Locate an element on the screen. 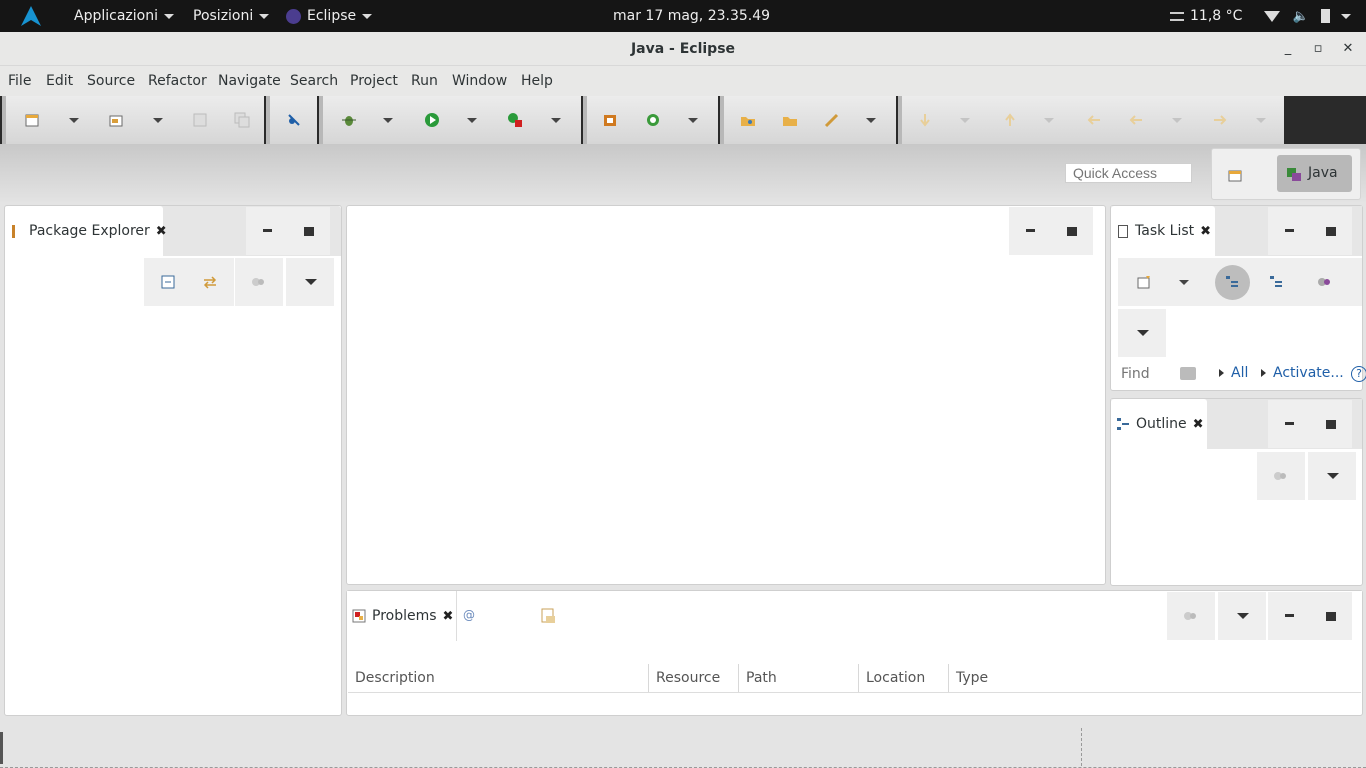 The height and width of the screenshot is (768, 1366). new-task-icon is located at coordinates (1144, 282).